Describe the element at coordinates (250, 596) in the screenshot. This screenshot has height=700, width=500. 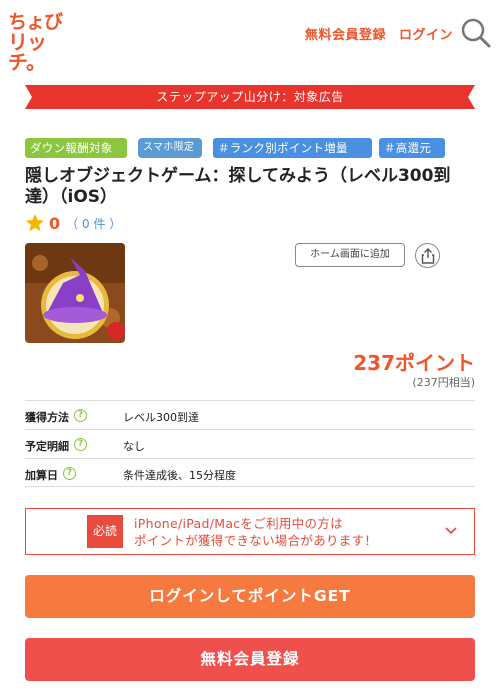
I see `login-get-points-button: ログインしてポイントGET` at that location.